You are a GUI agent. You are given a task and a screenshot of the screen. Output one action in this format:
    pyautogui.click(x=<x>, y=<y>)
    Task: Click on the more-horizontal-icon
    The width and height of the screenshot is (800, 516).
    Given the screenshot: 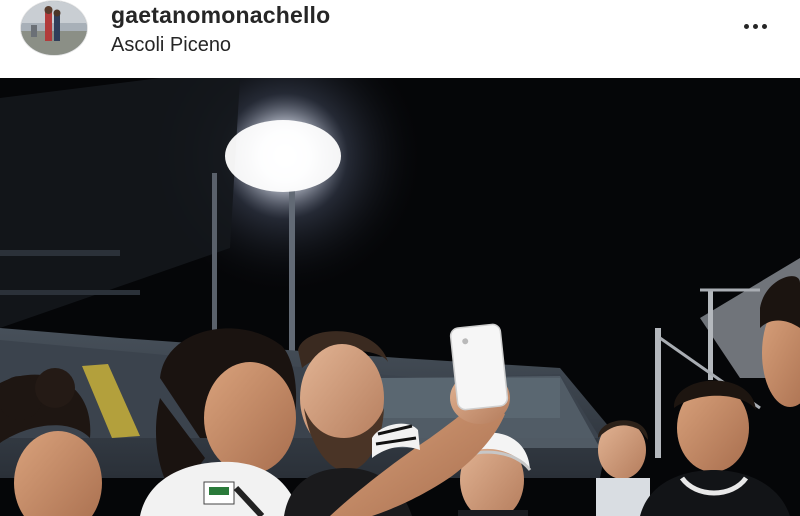 What is the action you would take?
    pyautogui.click(x=755, y=26)
    